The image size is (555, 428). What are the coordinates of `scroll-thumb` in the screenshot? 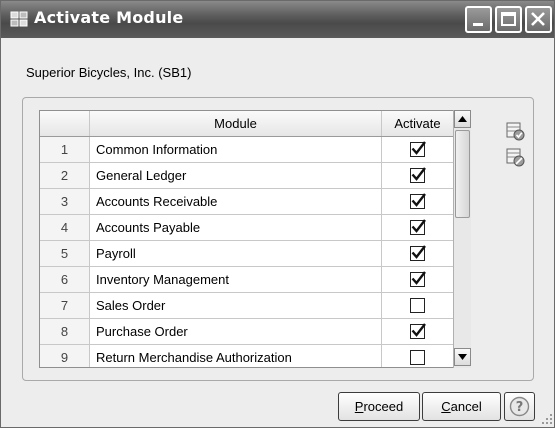 It's located at (462, 174).